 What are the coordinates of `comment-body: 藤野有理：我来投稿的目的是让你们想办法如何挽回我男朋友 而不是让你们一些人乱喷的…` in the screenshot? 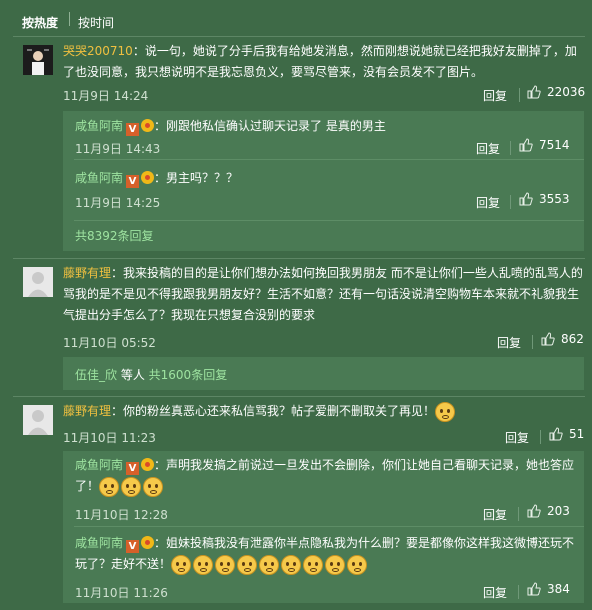 It's located at (323, 294).